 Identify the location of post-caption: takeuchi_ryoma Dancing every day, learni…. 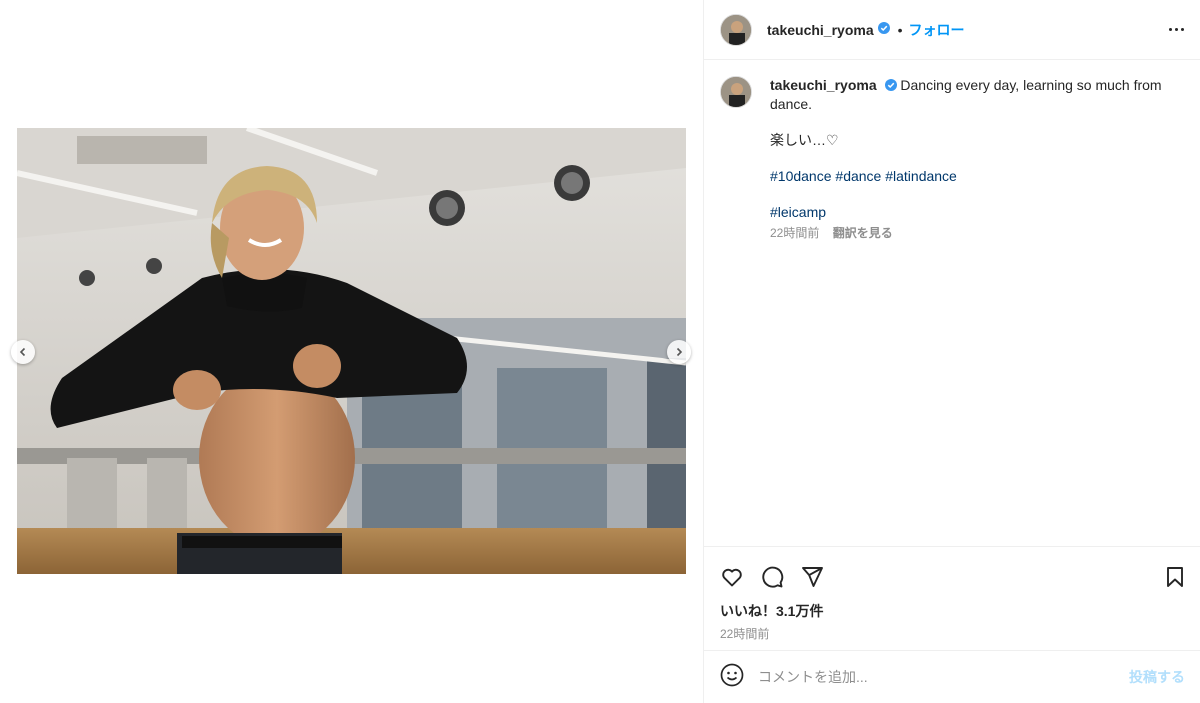
(952, 159).